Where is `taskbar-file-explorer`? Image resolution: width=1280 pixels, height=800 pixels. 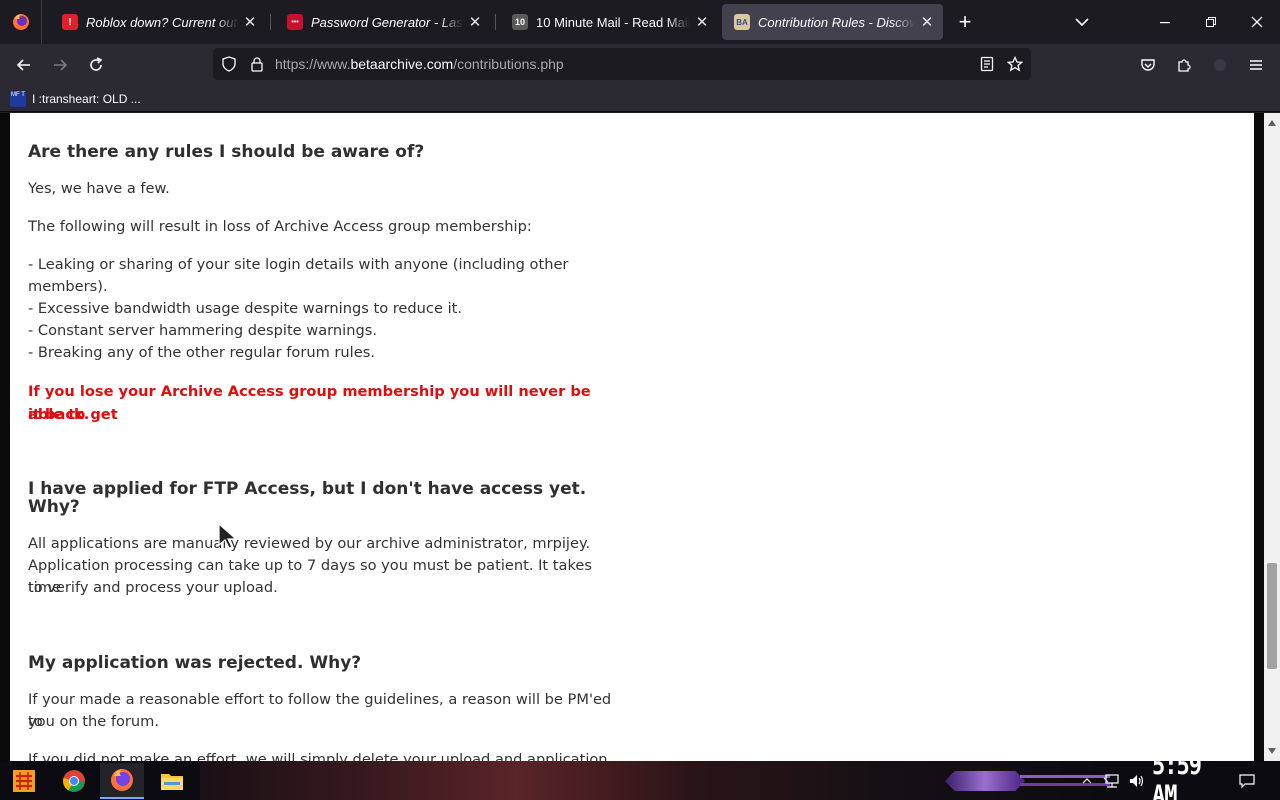 taskbar-file-explorer is located at coordinates (172, 781).